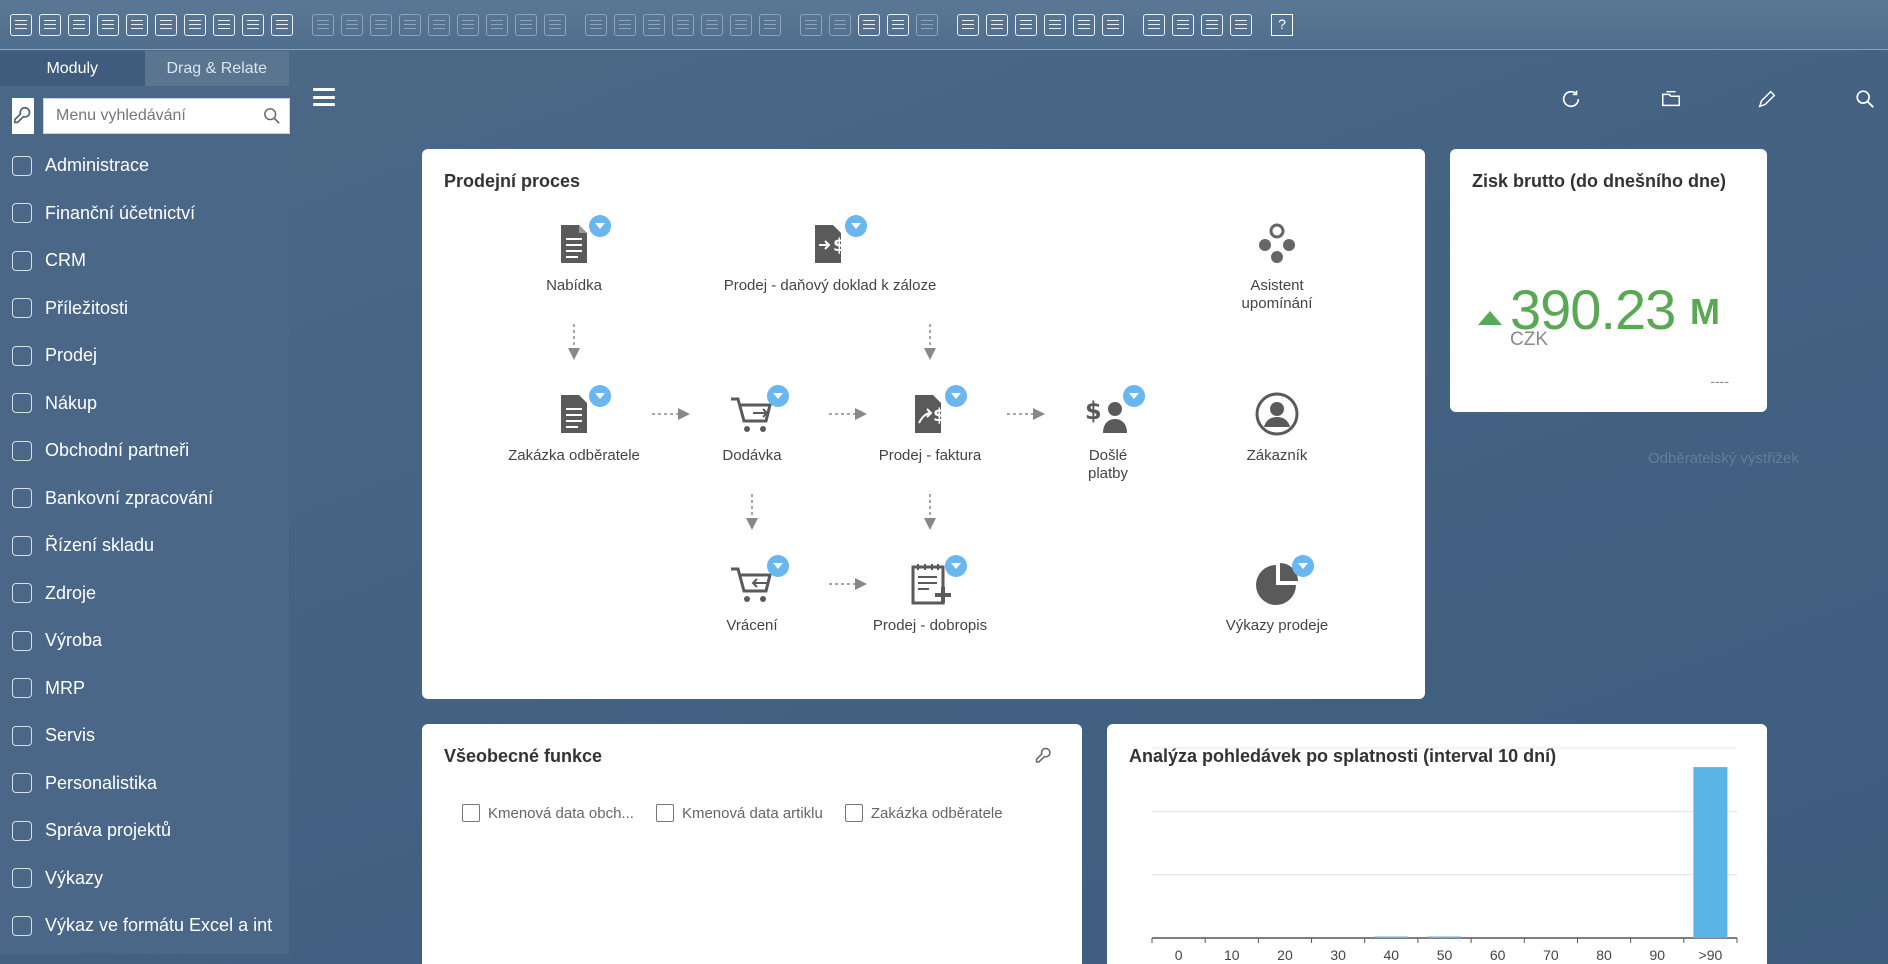 The width and height of the screenshot is (1888, 964). I want to click on sidebar-item: Finanční účetnictví, so click(144, 214).